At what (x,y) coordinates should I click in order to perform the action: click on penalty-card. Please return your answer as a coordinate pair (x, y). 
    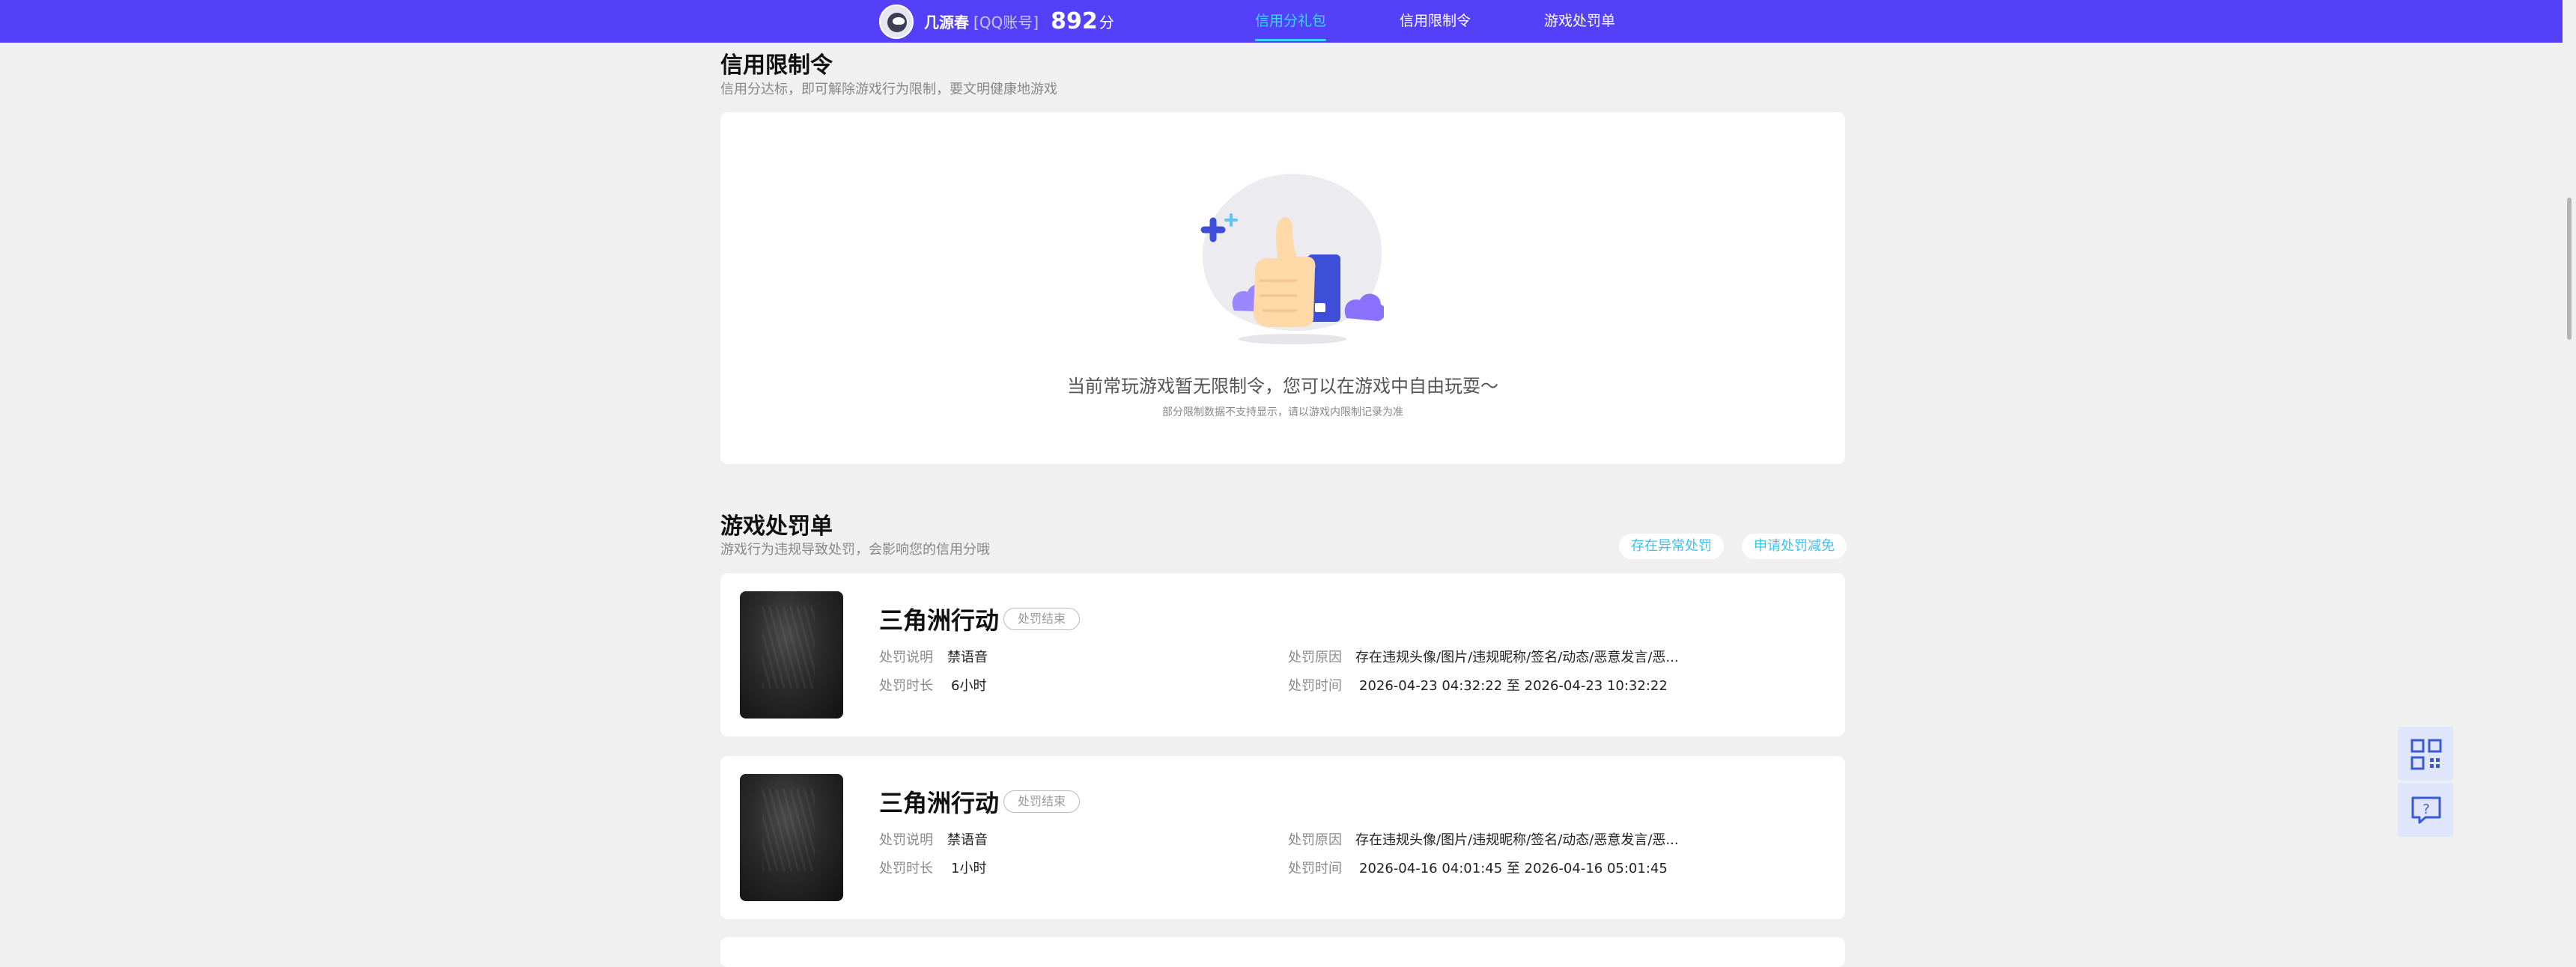
    Looking at the image, I should click on (1282, 952).